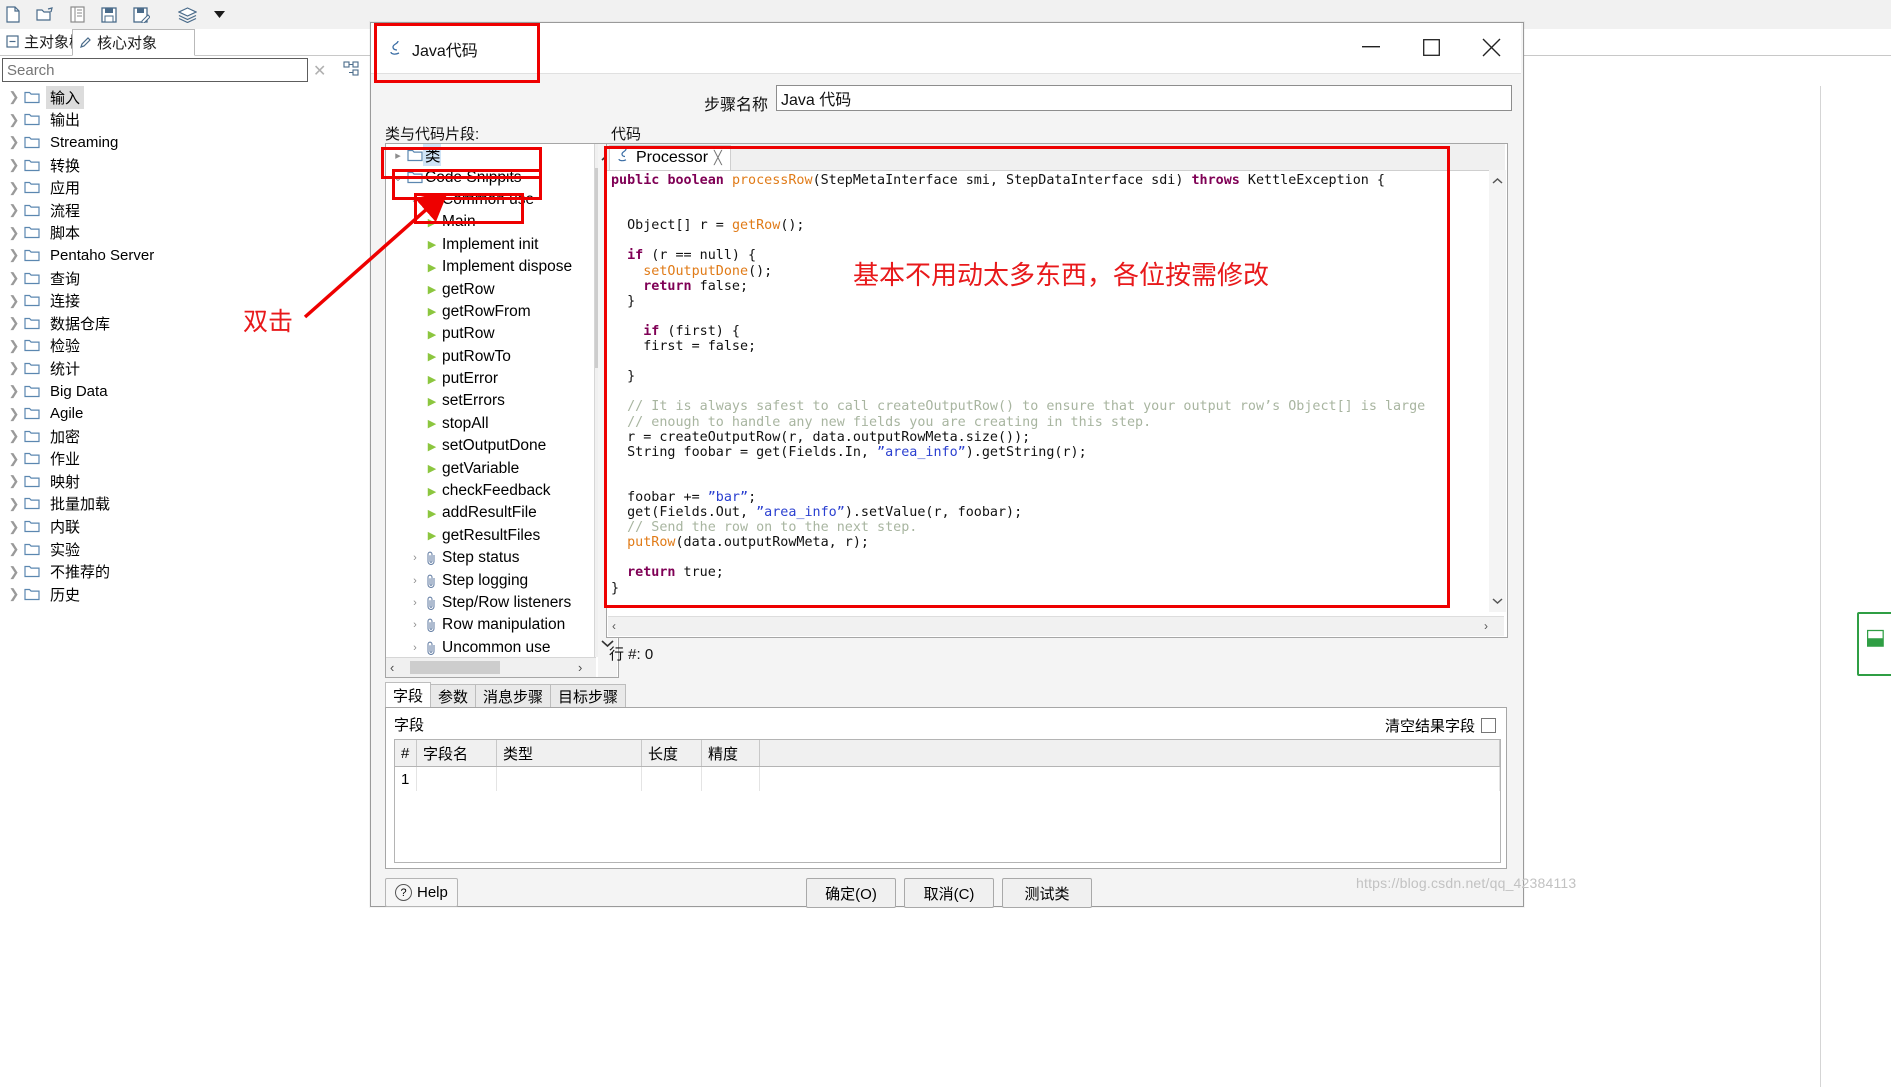  What do you see at coordinates (77, 15) in the screenshot?
I see `explorer-icon` at bounding box center [77, 15].